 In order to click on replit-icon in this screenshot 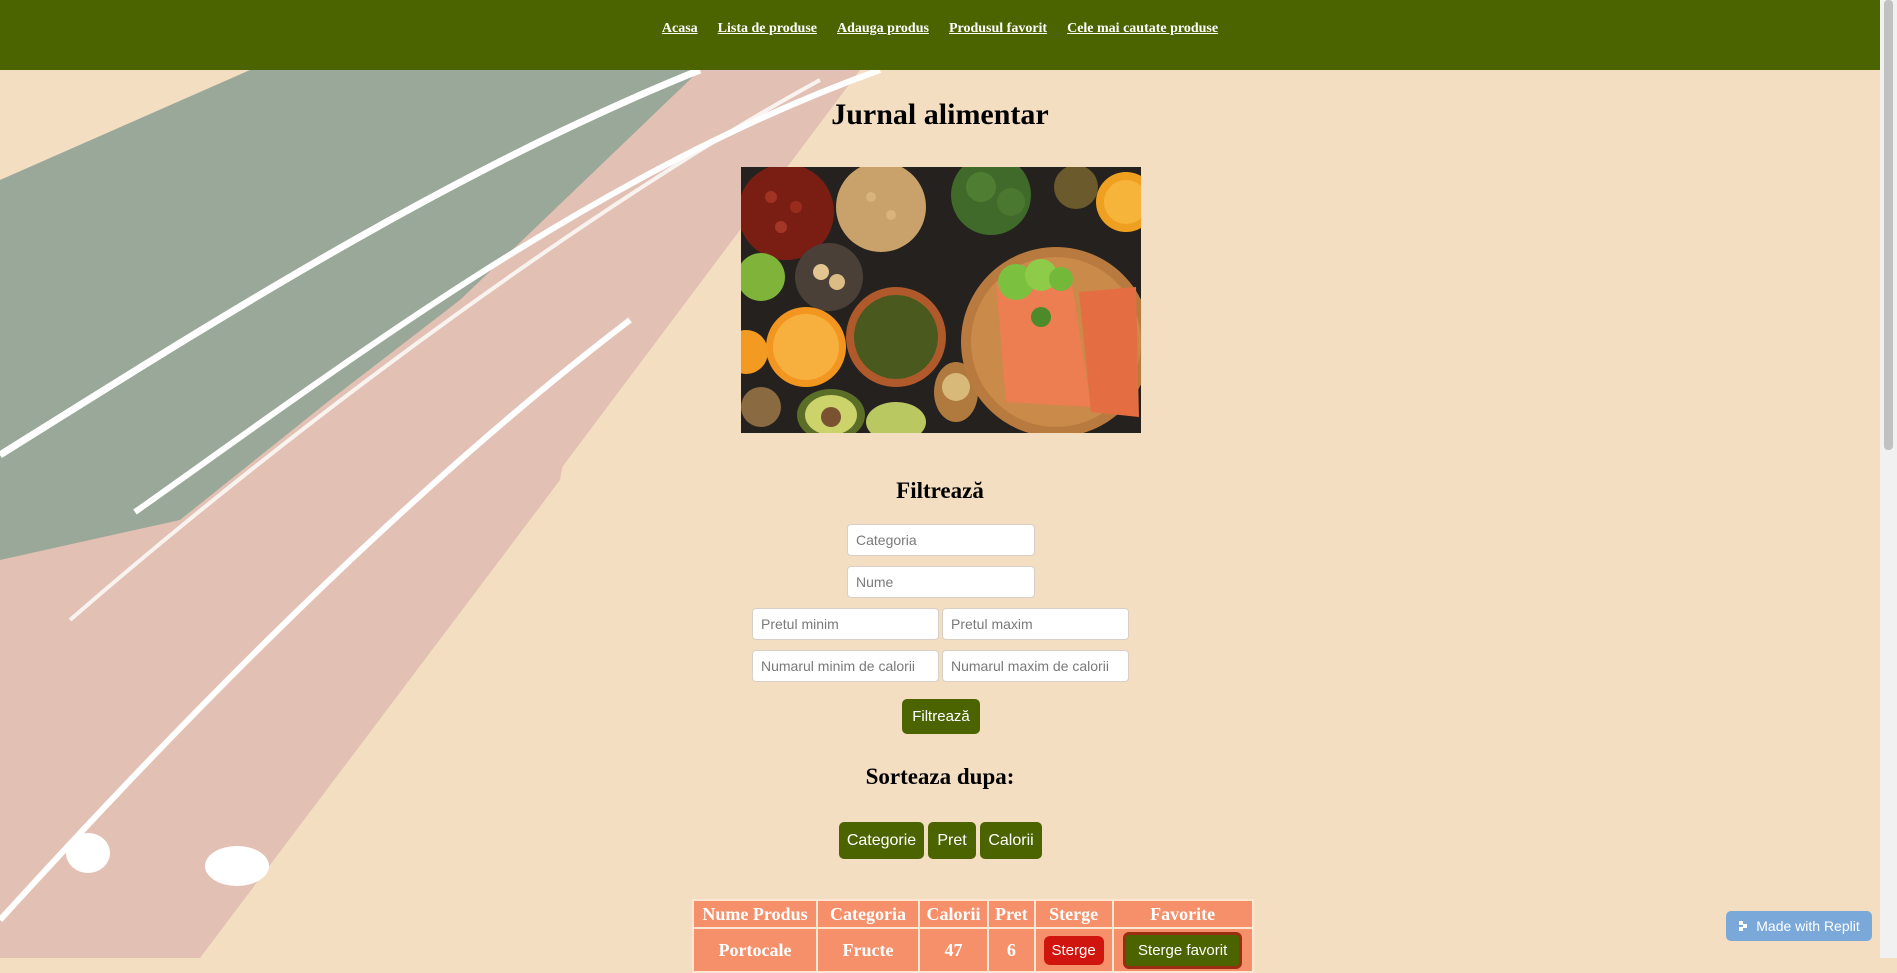, I will do `click(1743, 926)`.